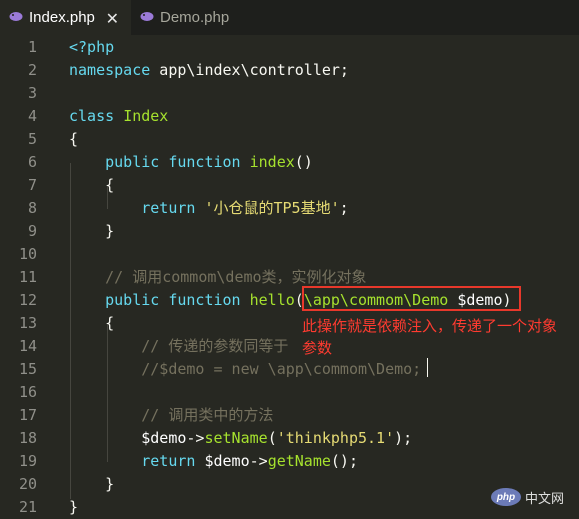 The image size is (579, 519). I want to click on code-token: {, so click(74, 139).